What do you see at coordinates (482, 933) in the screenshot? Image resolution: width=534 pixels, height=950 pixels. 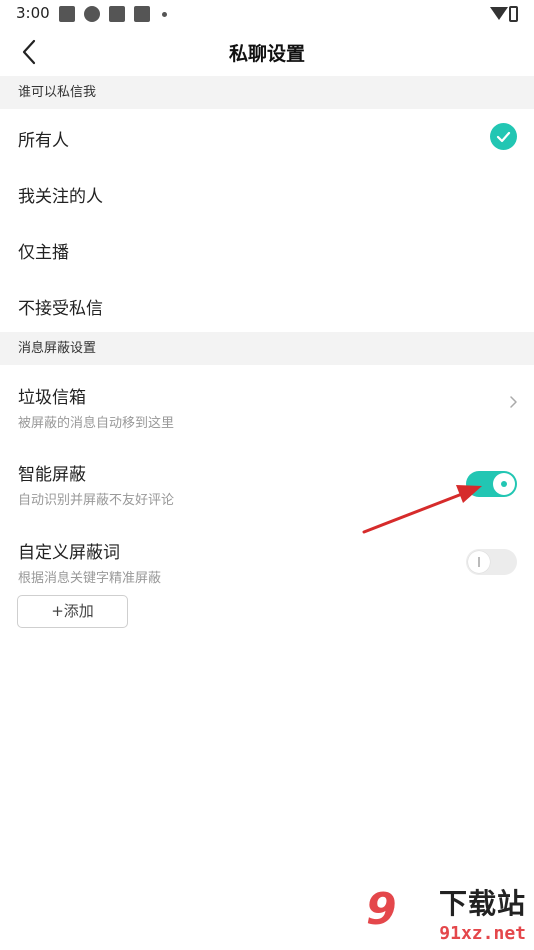 I see `watermark-url: 91xz.net` at bounding box center [482, 933].